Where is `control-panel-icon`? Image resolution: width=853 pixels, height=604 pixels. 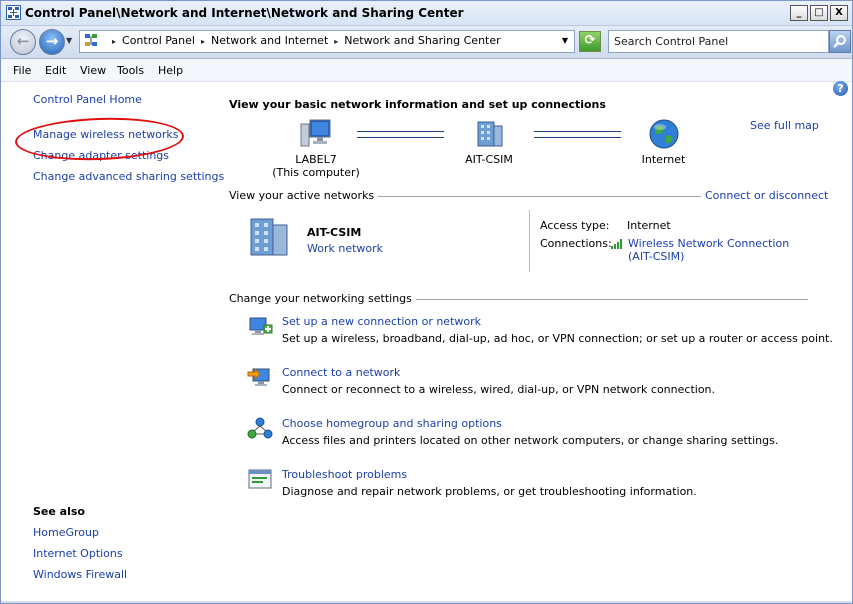
control-panel-icon is located at coordinates (91, 40).